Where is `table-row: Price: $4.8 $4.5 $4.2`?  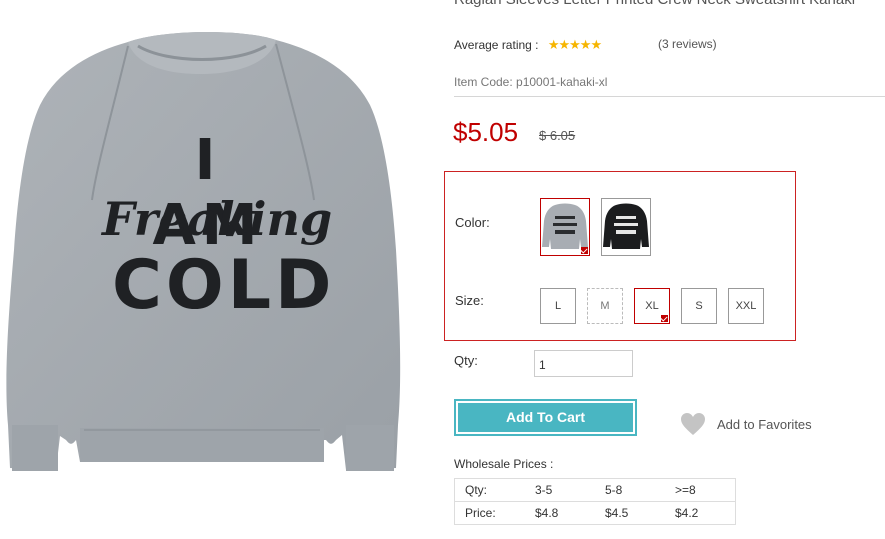
table-row: Price: $4.8 $4.5 $4.2 is located at coordinates (595, 513).